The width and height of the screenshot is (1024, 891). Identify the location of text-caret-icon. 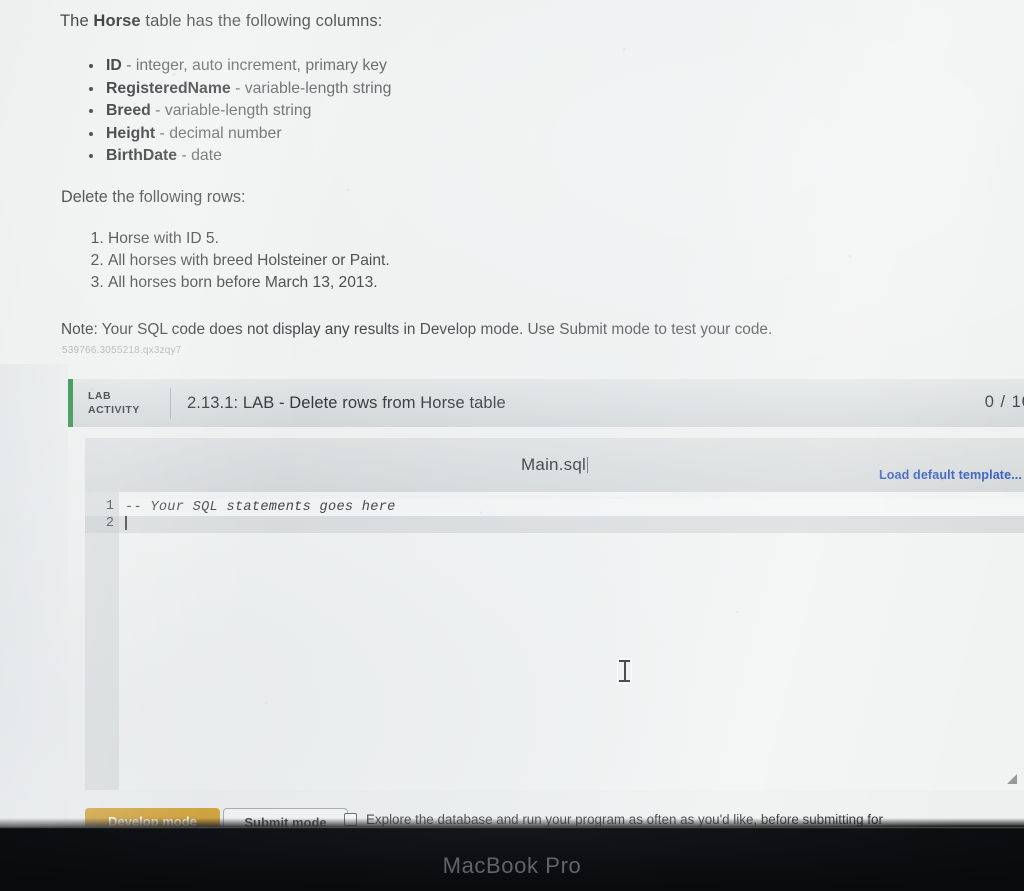
(587, 465).